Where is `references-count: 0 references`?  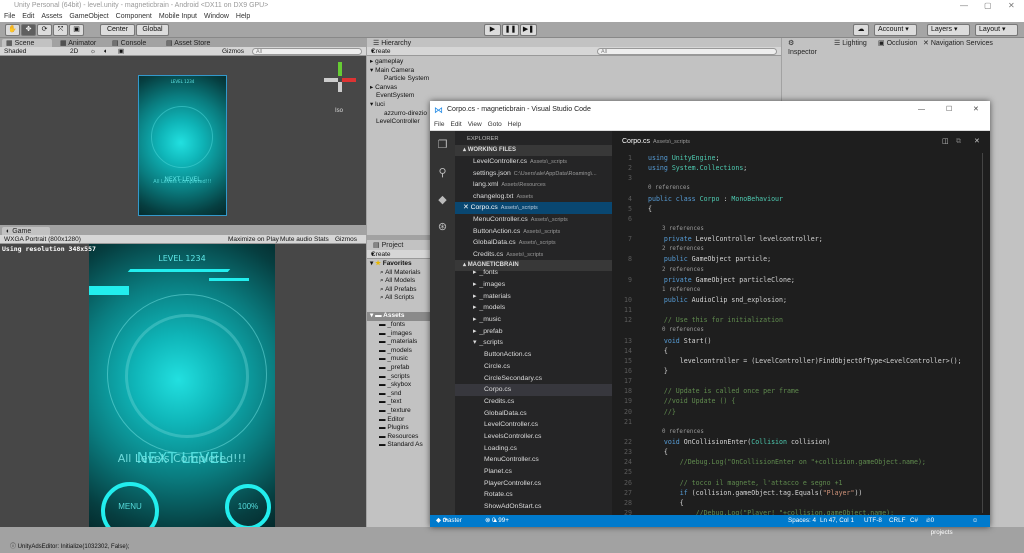 references-count: 0 references is located at coordinates (676, 432).